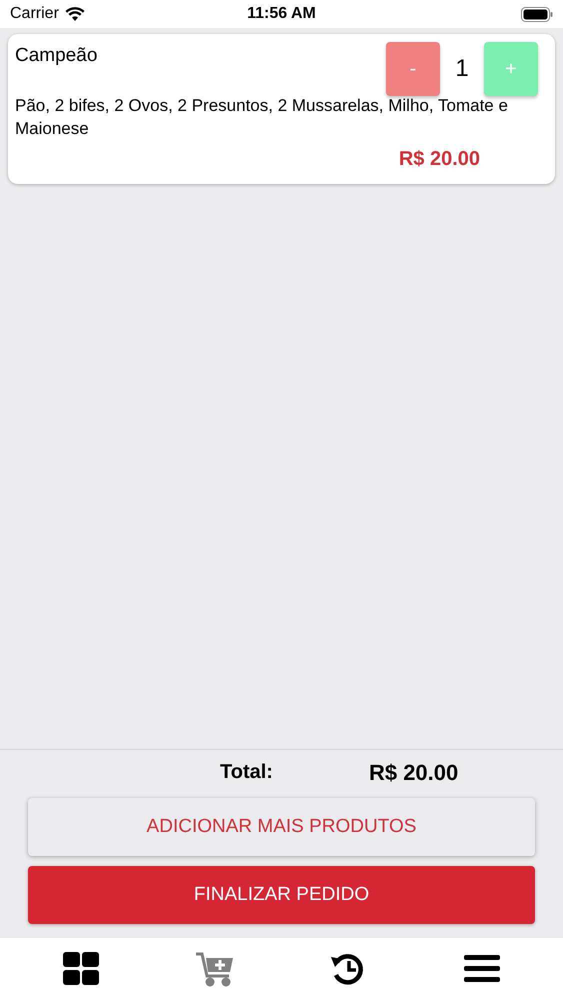  I want to click on product-price: R$ 20.00, so click(439, 159).